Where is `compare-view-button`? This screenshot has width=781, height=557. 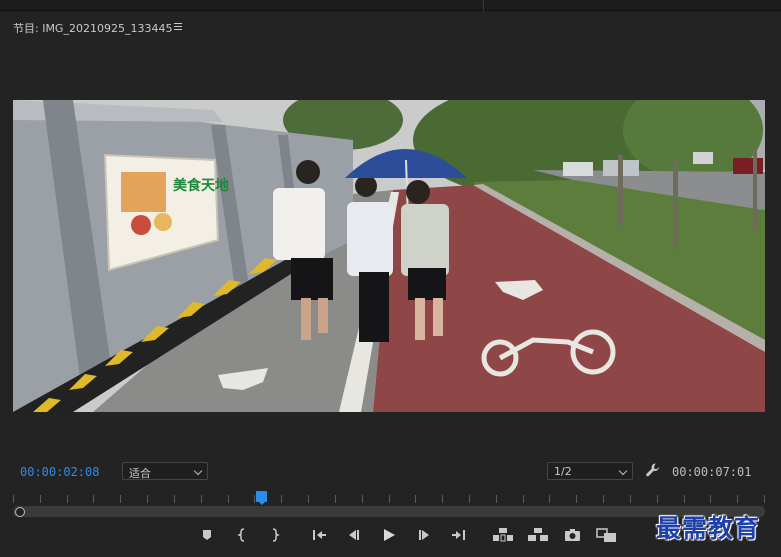
compare-view-button is located at coordinates (607, 535).